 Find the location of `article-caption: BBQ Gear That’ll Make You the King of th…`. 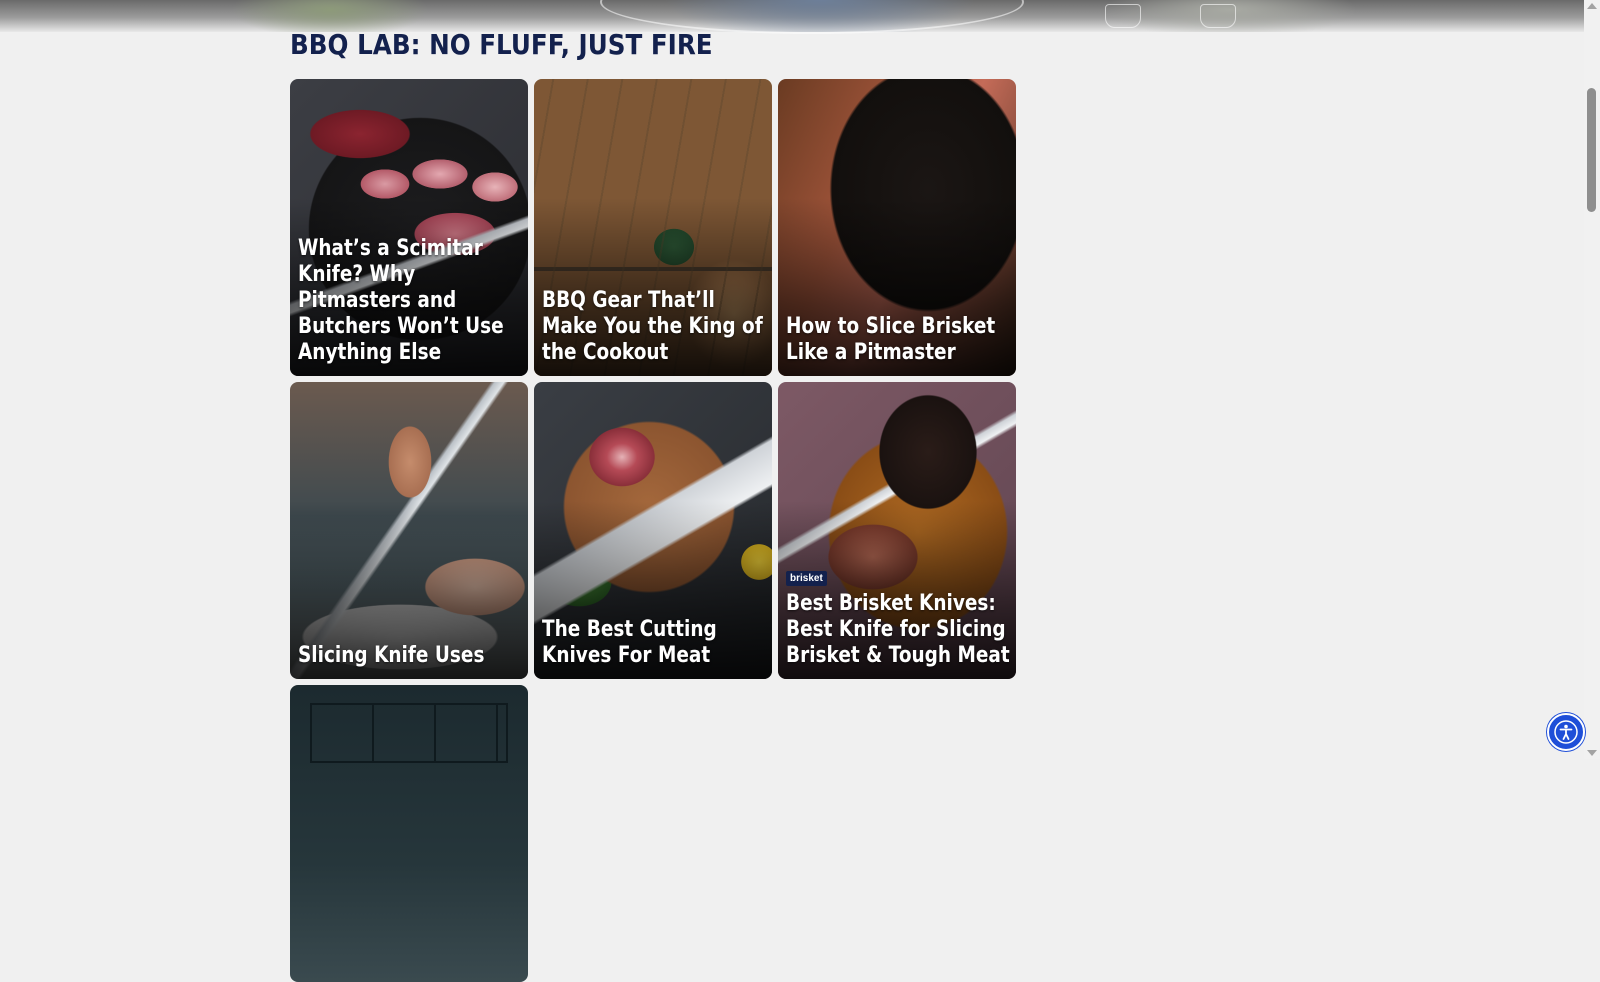

article-caption: BBQ Gear That’ll Make You the King of th… is located at coordinates (654, 327).